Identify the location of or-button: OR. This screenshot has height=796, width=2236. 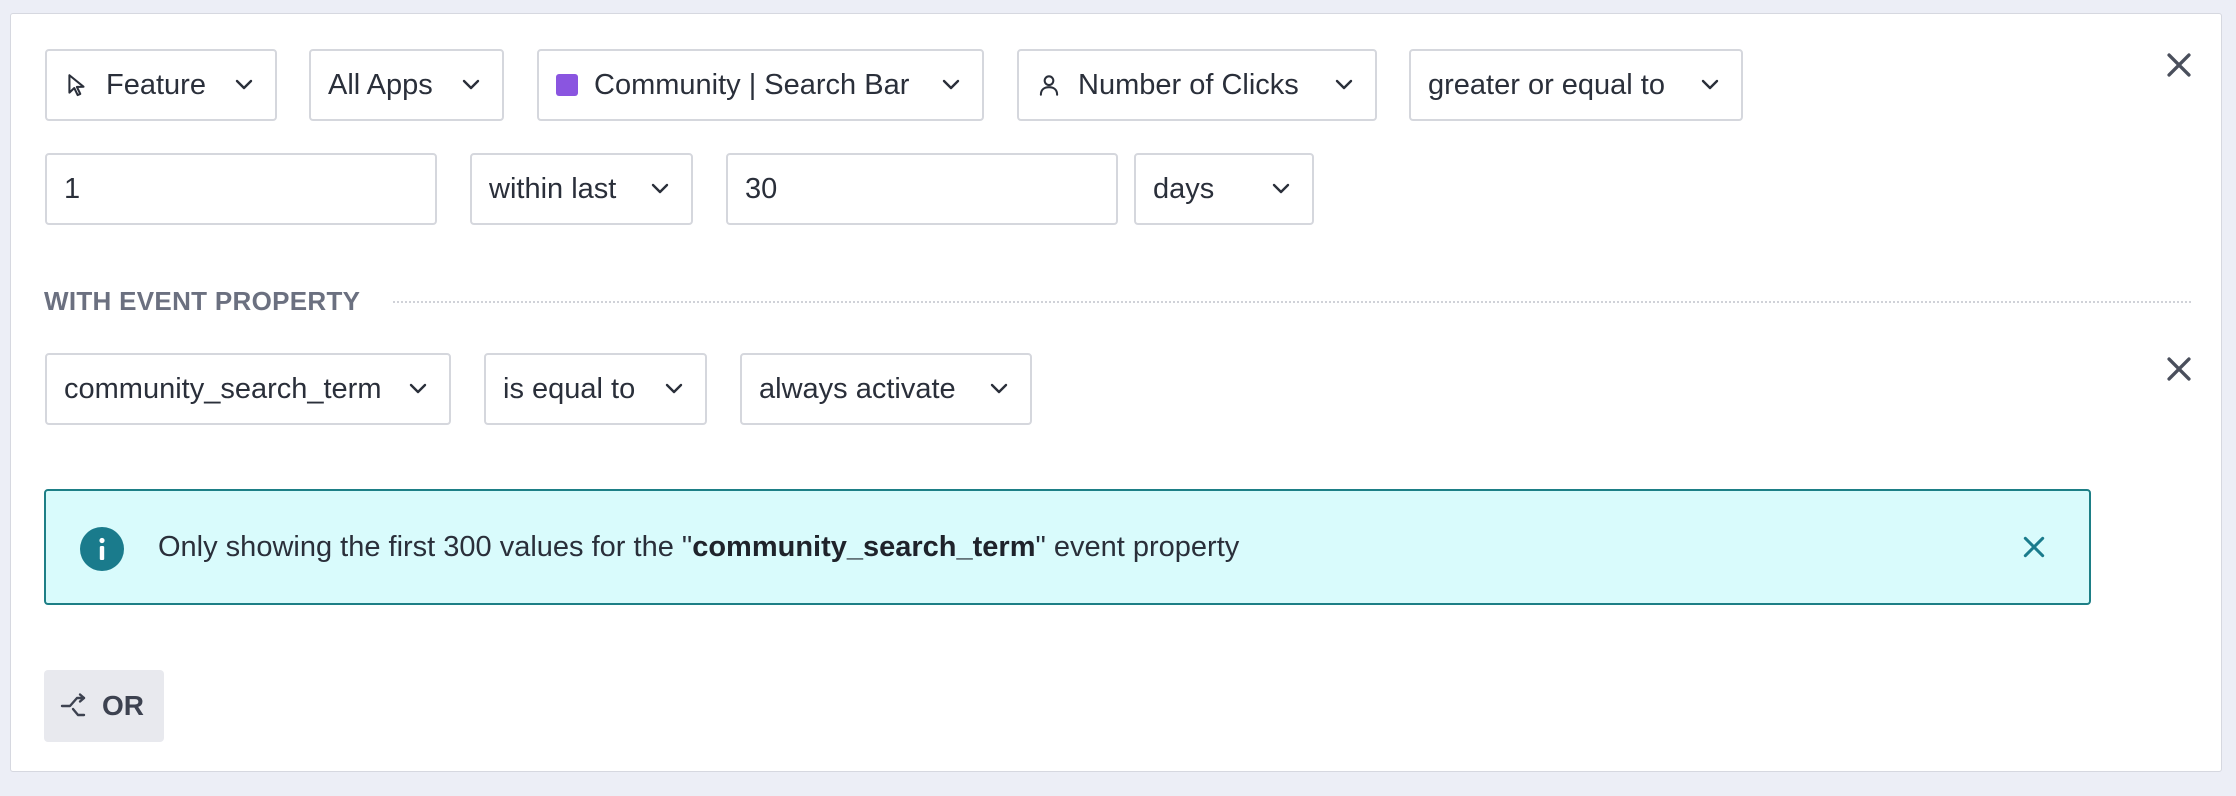
(104, 706).